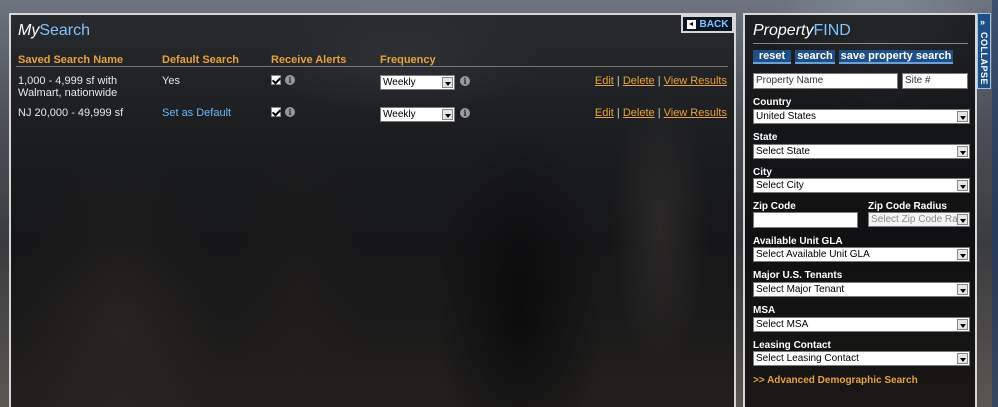  Describe the element at coordinates (276, 112) in the screenshot. I see `row-2-alerts-checkbox` at that location.